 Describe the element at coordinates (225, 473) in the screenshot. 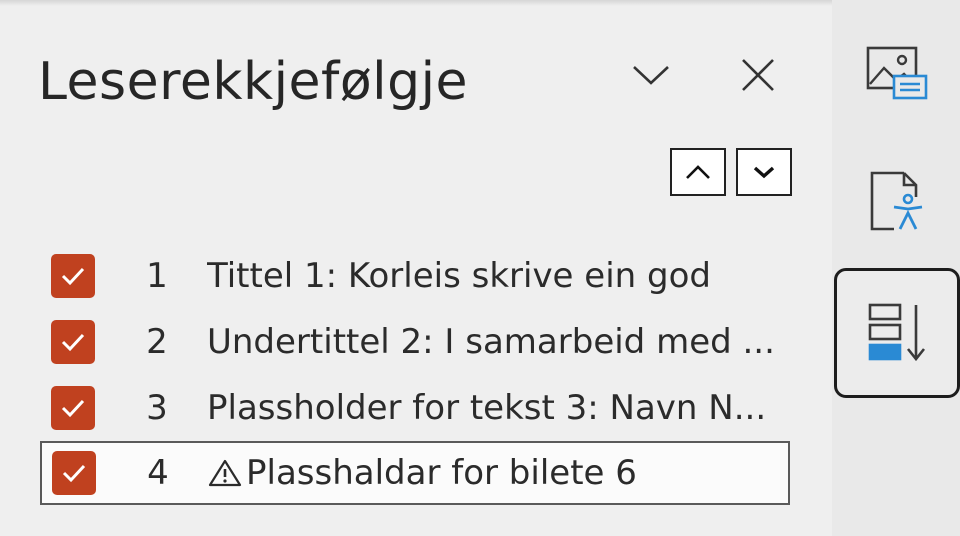

I see `warning-icon` at that location.